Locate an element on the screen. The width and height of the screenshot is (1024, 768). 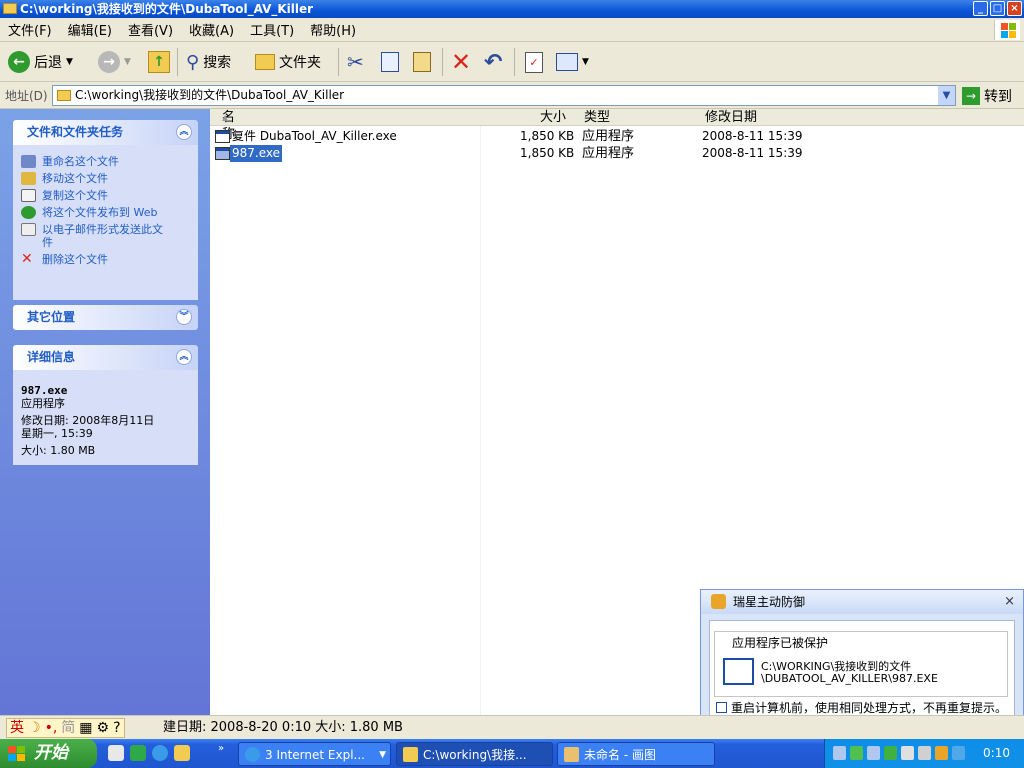
umbrella-icon is located at coordinates (890, 753).